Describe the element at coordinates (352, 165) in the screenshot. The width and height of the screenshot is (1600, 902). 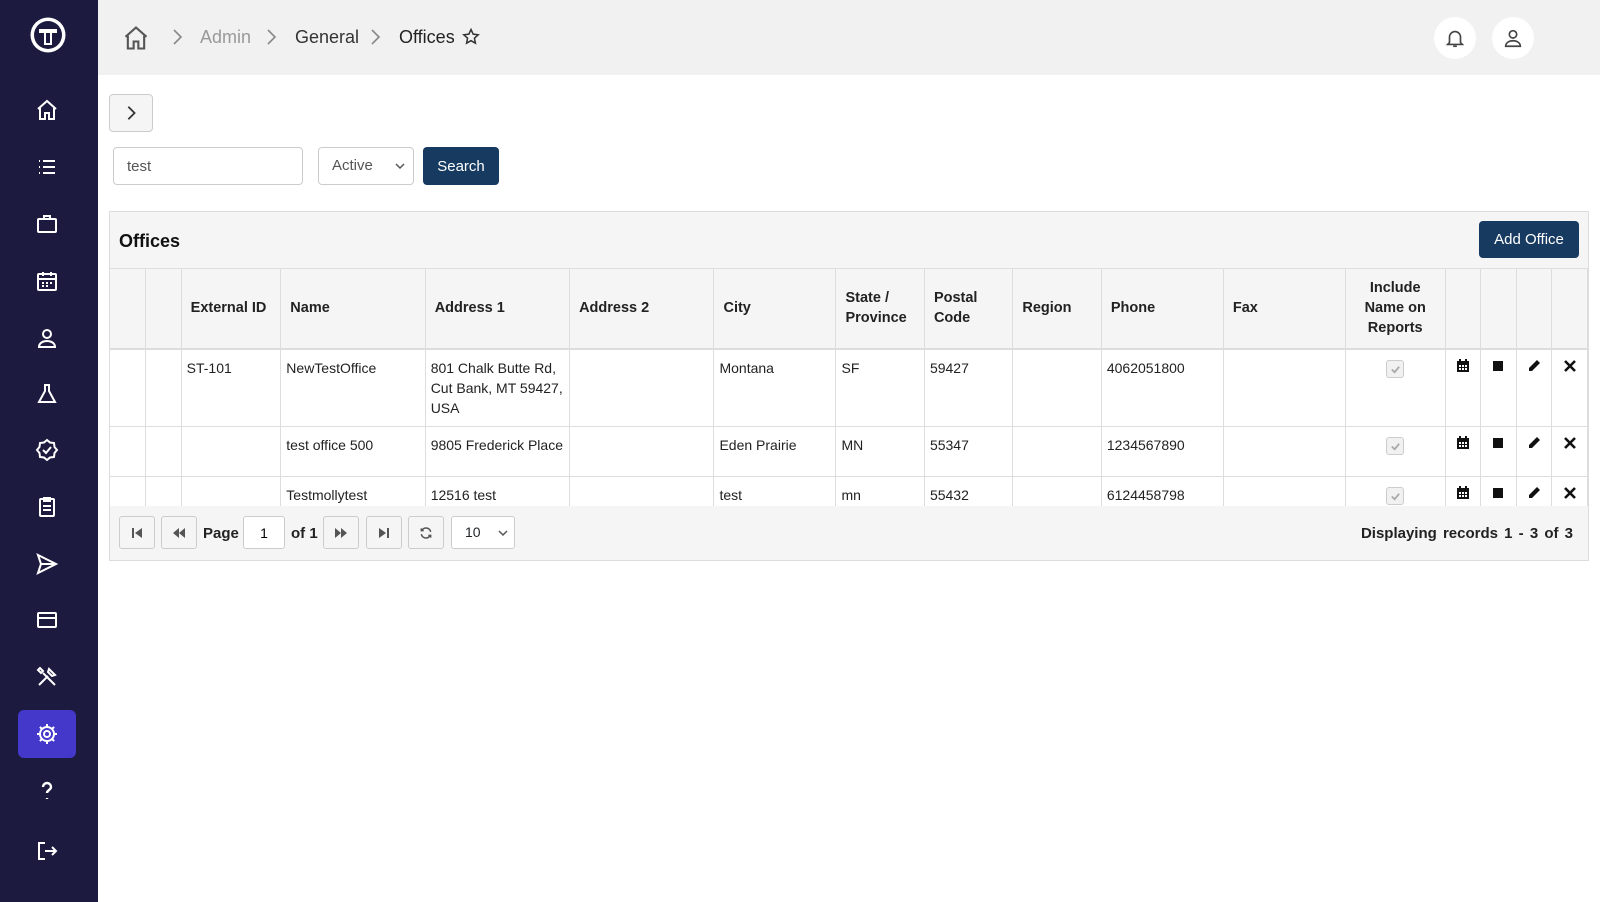
I see `status-select-value: Active` at that location.